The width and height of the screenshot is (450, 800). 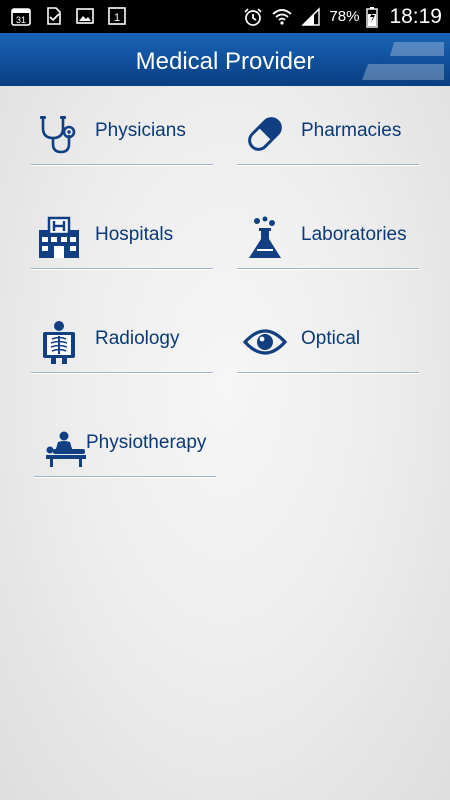 What do you see at coordinates (372, 17) in the screenshot?
I see `battery-charging-icon` at bounding box center [372, 17].